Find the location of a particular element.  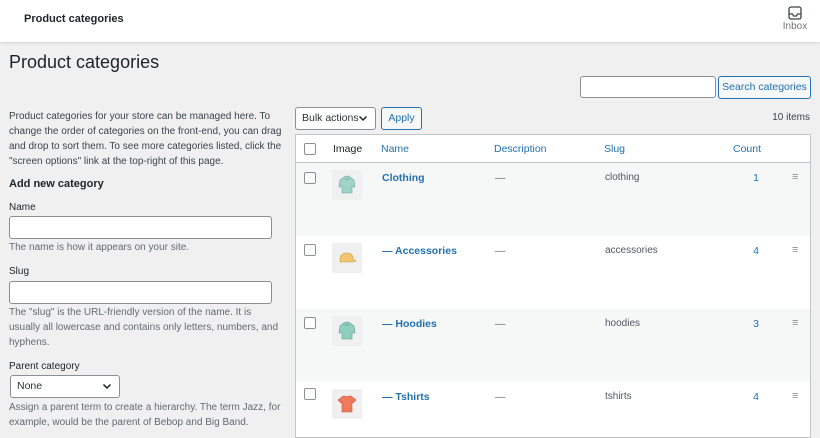

bulk-actions-select: Bulk actions is located at coordinates (335, 118).